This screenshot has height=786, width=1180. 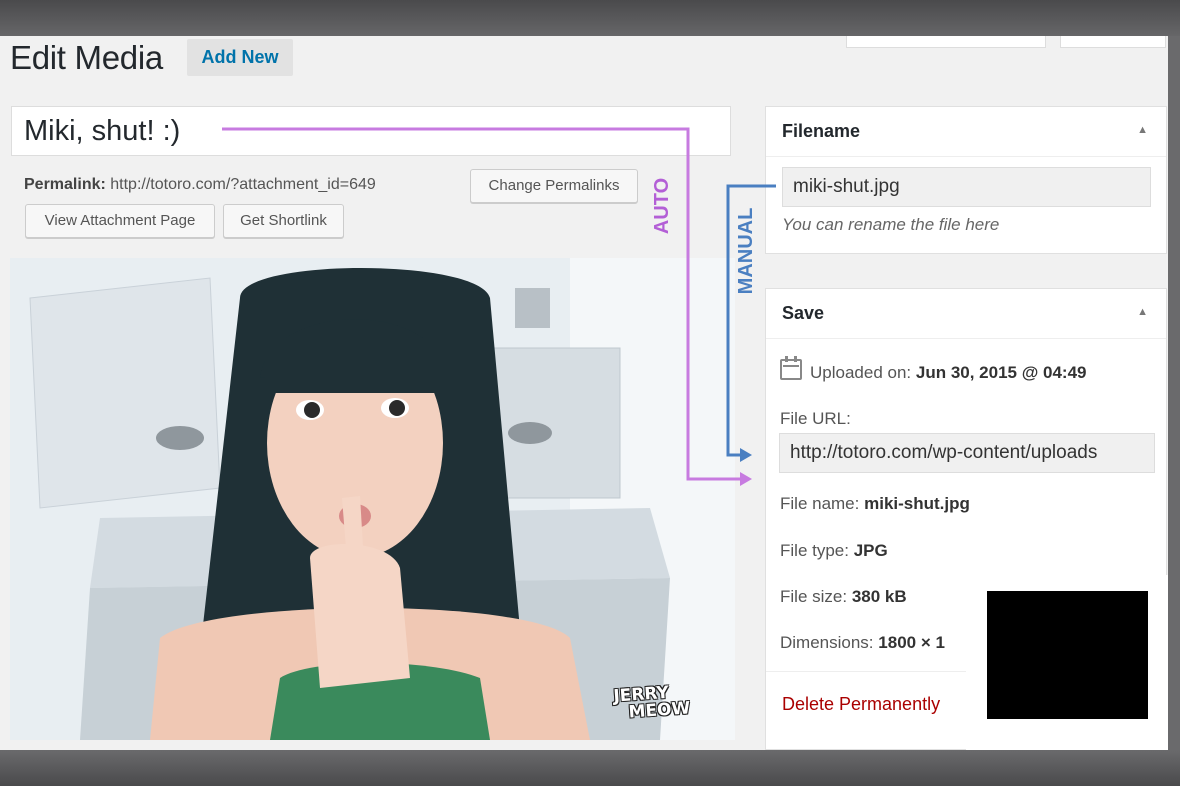 I want to click on auto-annotation-label: AUTO, so click(x=662, y=206).